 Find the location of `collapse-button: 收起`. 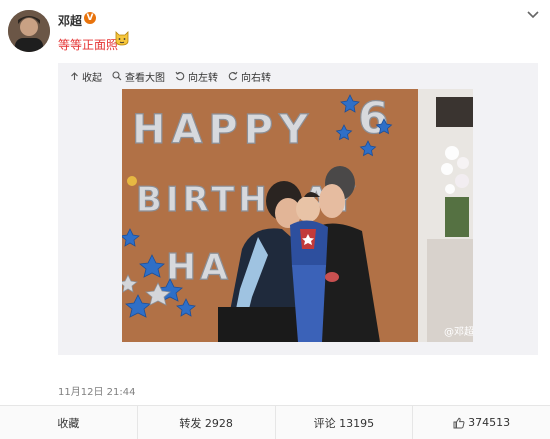

collapse-button: 收起 is located at coordinates (86, 76).